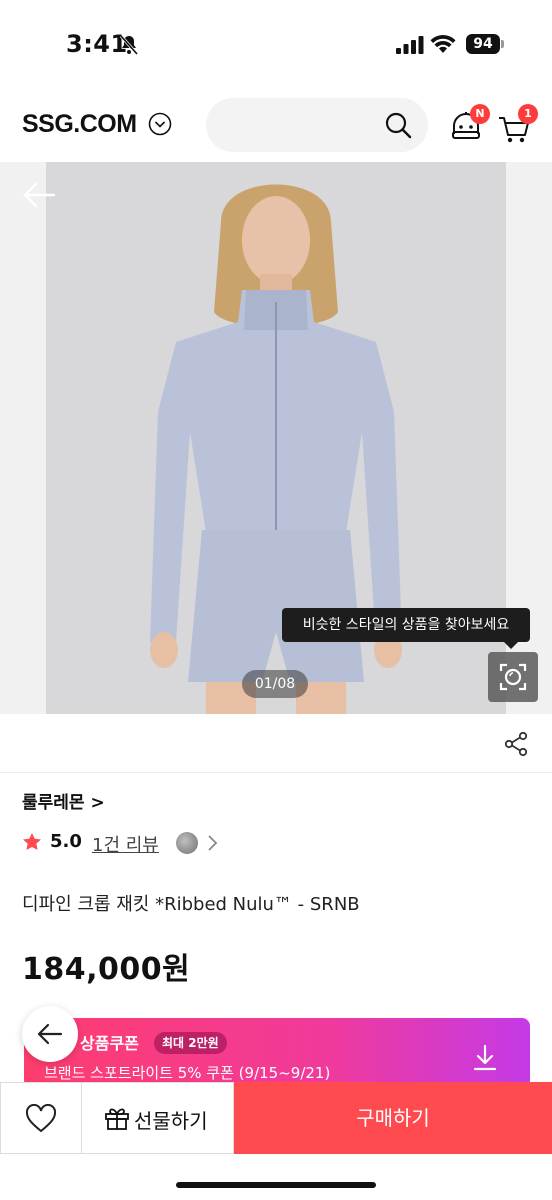 The height and width of the screenshot is (1200, 552). Describe the element at coordinates (129, 45) in the screenshot. I see `bell-off-icon` at that location.